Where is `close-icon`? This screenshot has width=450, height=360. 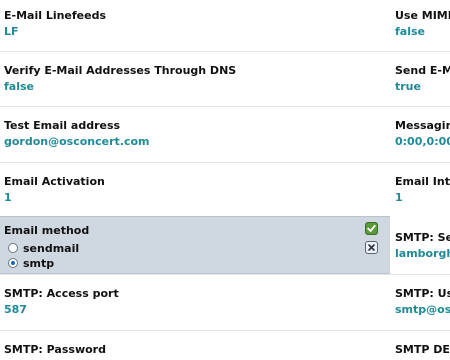 close-icon is located at coordinates (371, 247).